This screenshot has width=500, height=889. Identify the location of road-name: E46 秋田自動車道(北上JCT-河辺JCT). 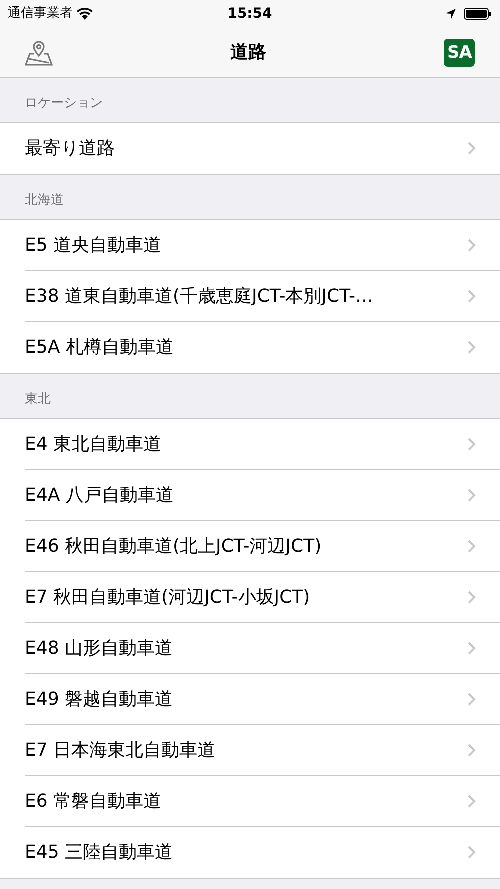
(174, 546).